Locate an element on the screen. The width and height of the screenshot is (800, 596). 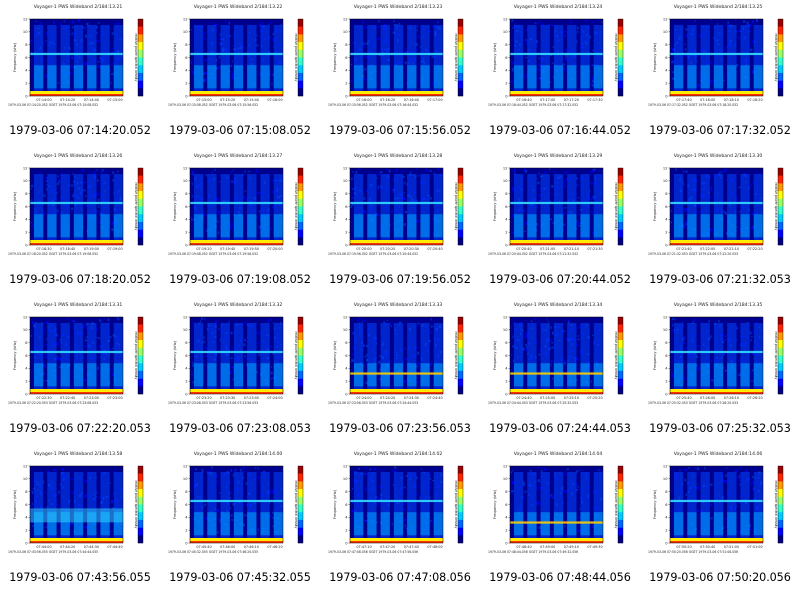
x-tick-label: 07:19:50 is located at coordinates (251, 249).